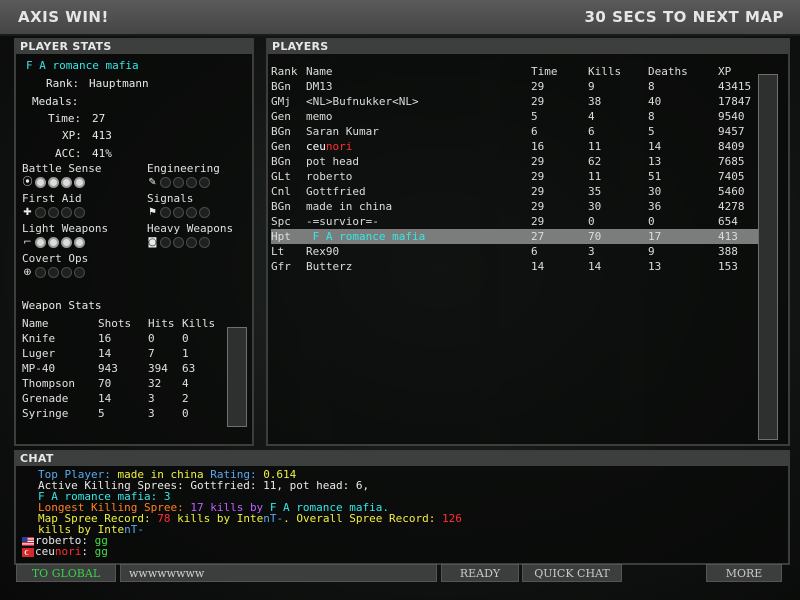 The width and height of the screenshot is (800, 600). What do you see at coordinates (84, 551) in the screenshot?
I see `chat-colon: :` at bounding box center [84, 551].